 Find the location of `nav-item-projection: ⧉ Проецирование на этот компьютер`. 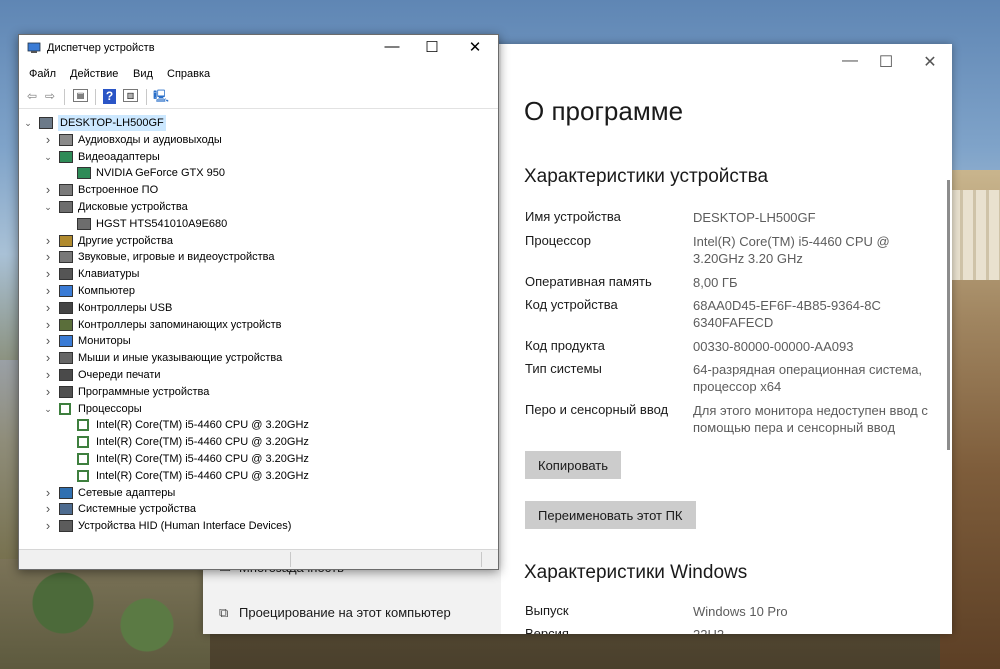

nav-item-projection: ⧉ Проецирование на этот компьютер is located at coordinates (335, 613).